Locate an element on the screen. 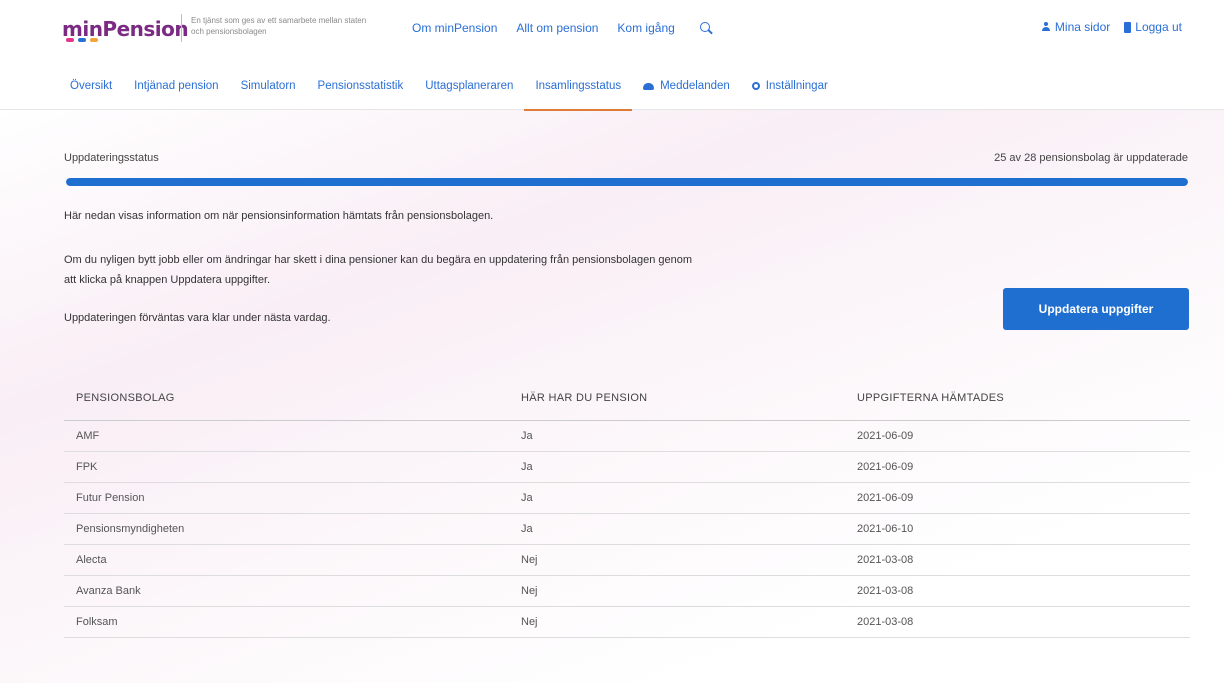  account-links: Mina sidor Logga ut is located at coordinates (1111, 27).